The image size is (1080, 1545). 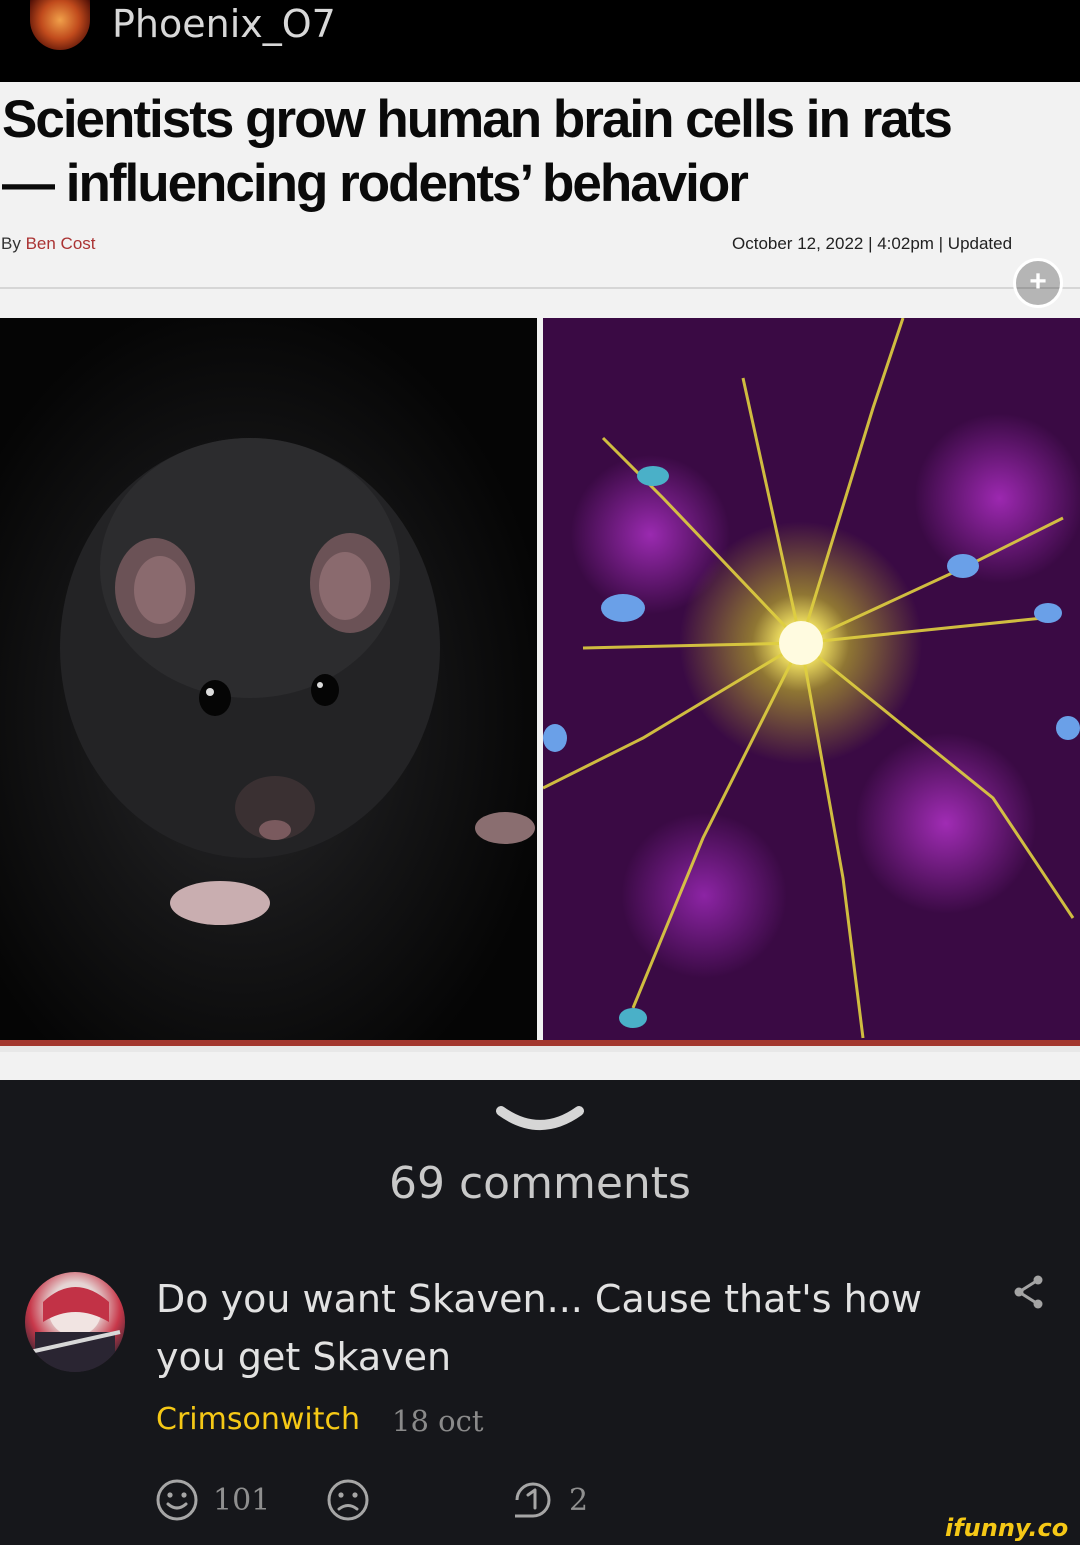 What do you see at coordinates (1038, 283) in the screenshot?
I see `expand-icon: +` at bounding box center [1038, 283].